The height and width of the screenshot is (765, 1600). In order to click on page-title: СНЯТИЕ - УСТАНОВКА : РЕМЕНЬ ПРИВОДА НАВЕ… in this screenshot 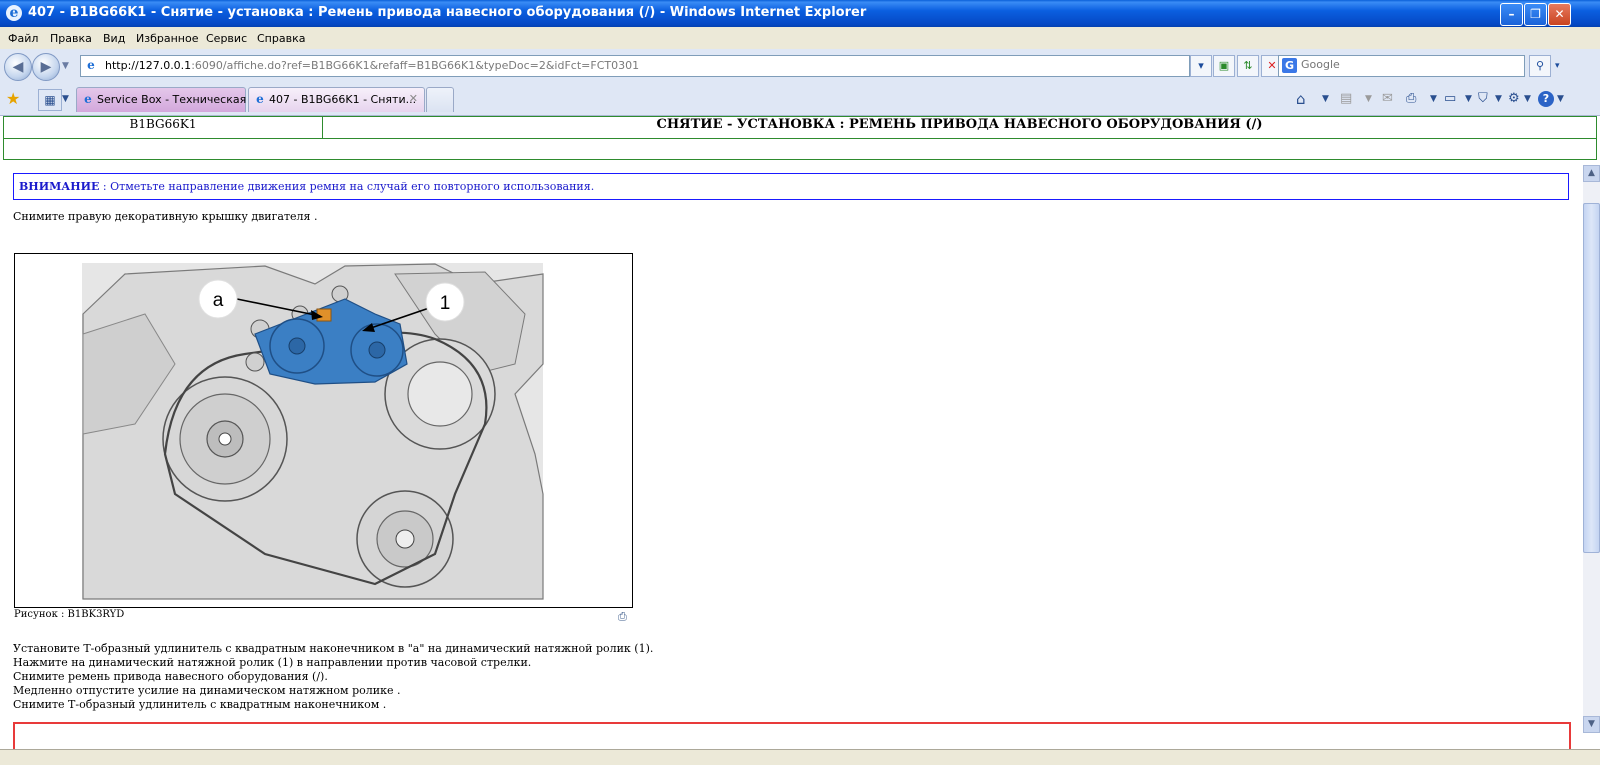, I will do `click(959, 124)`.